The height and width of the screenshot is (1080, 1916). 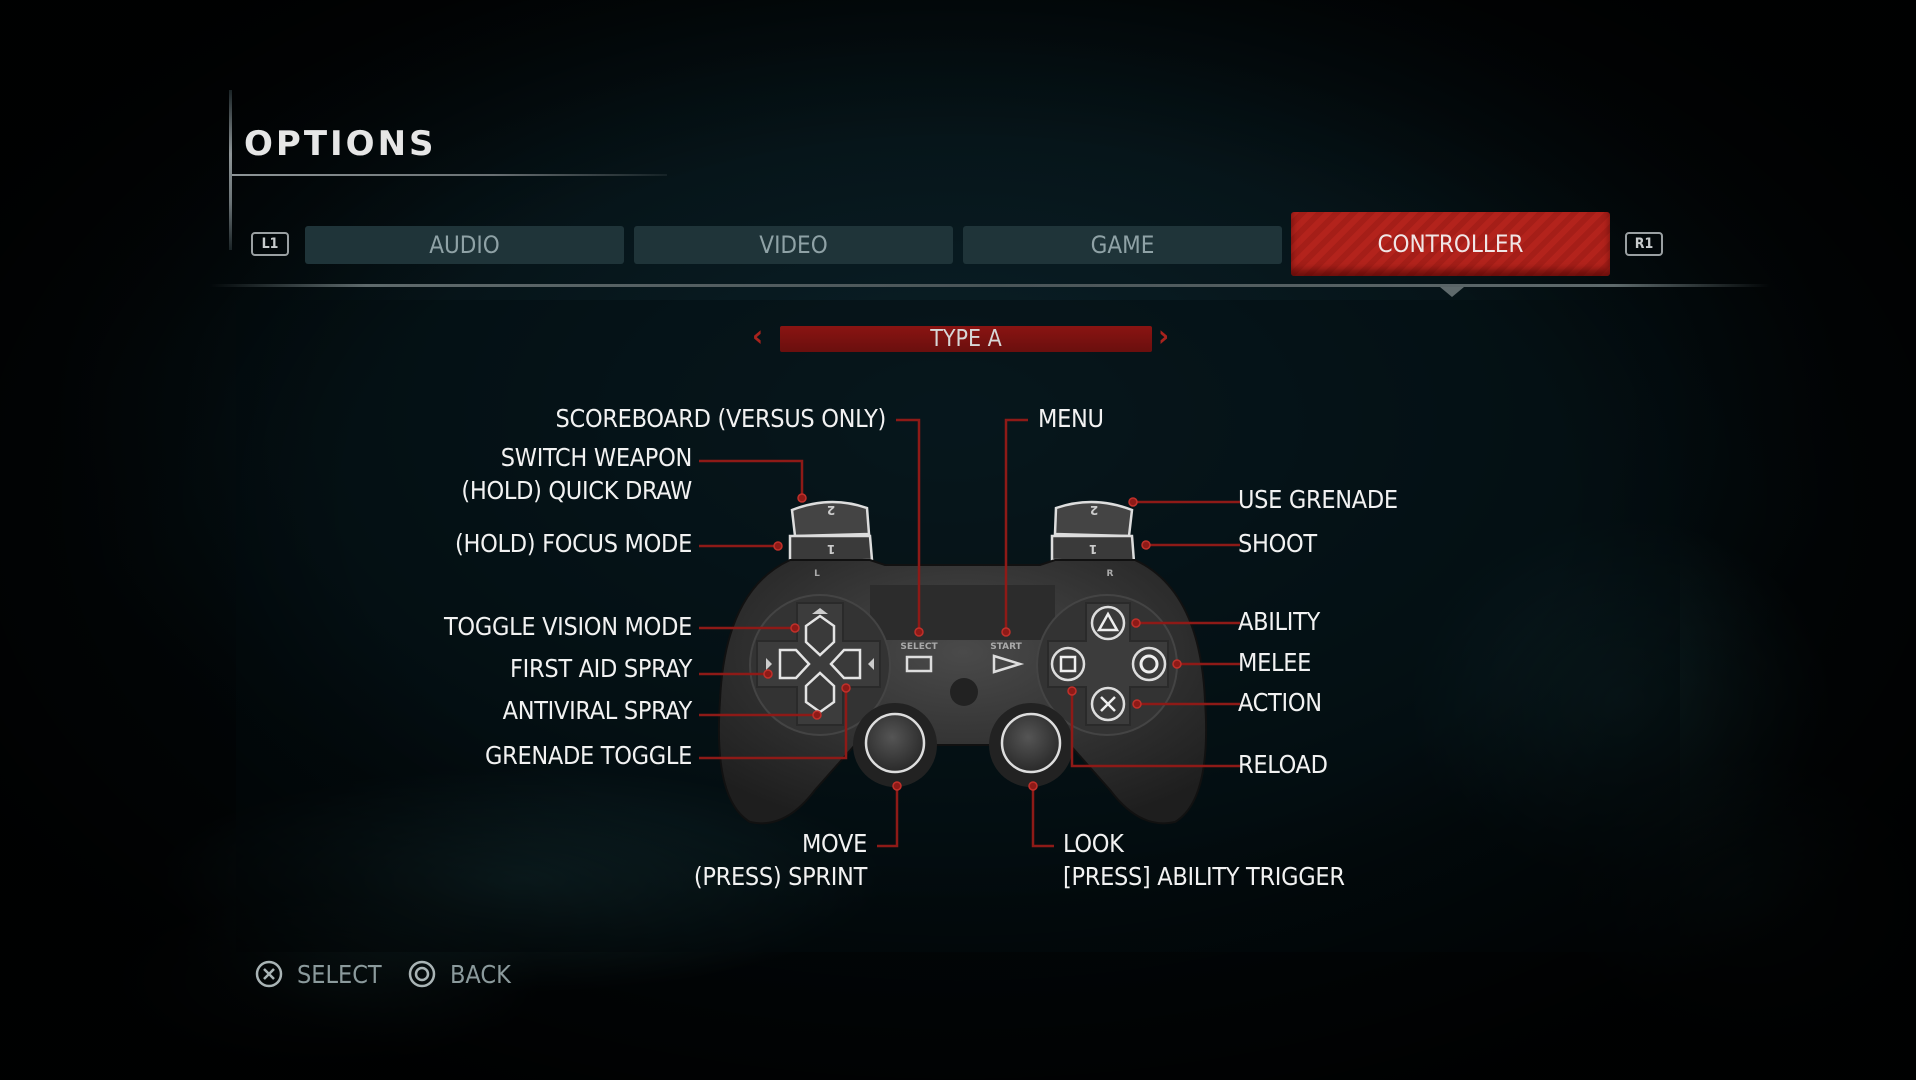 I want to click on select-prompt-label: SELECT, so click(x=339, y=974).